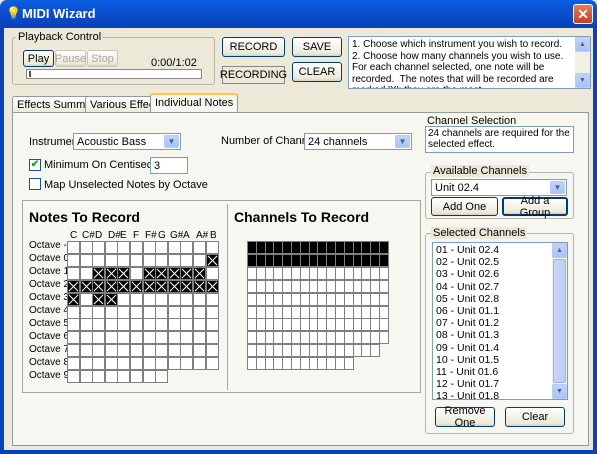 The height and width of the screenshot is (454, 597). Describe the element at coordinates (493, 250) in the screenshot. I see `selected-channel-item: 01 - Unit 02.4` at that location.